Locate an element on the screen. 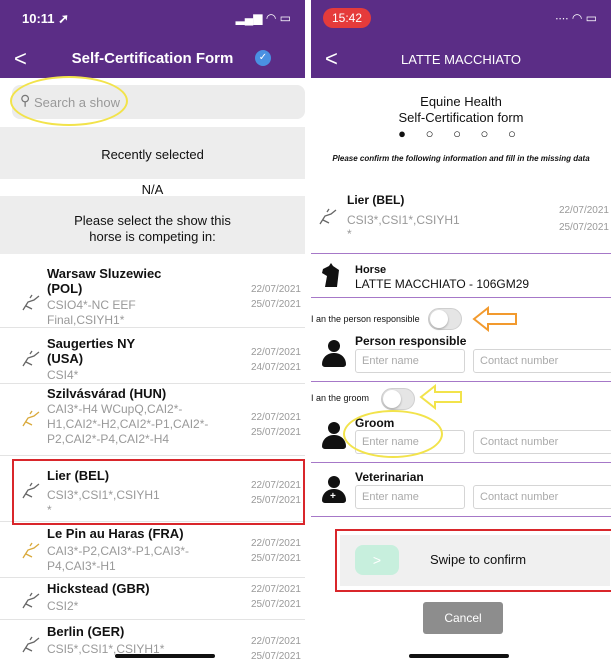  swipe-handle: > is located at coordinates (377, 560).